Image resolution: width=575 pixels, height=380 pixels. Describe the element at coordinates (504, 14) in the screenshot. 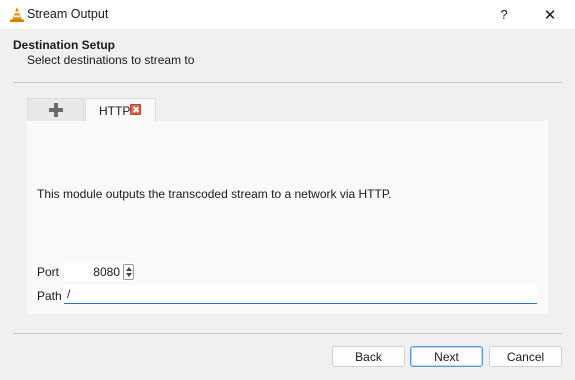

I see `help-button: ?` at that location.